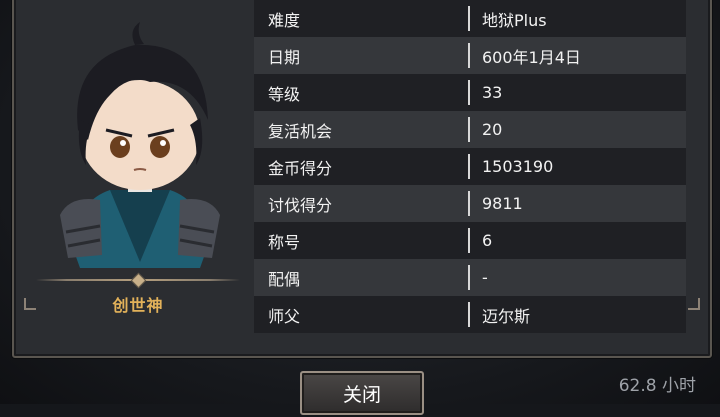 The width and height of the screenshot is (720, 417). I want to click on stat-label: 配偶, so click(284, 279).